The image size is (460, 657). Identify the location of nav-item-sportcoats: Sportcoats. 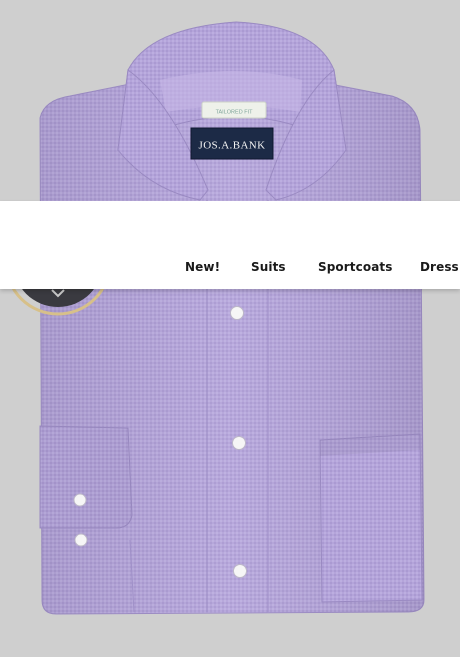
(355, 267).